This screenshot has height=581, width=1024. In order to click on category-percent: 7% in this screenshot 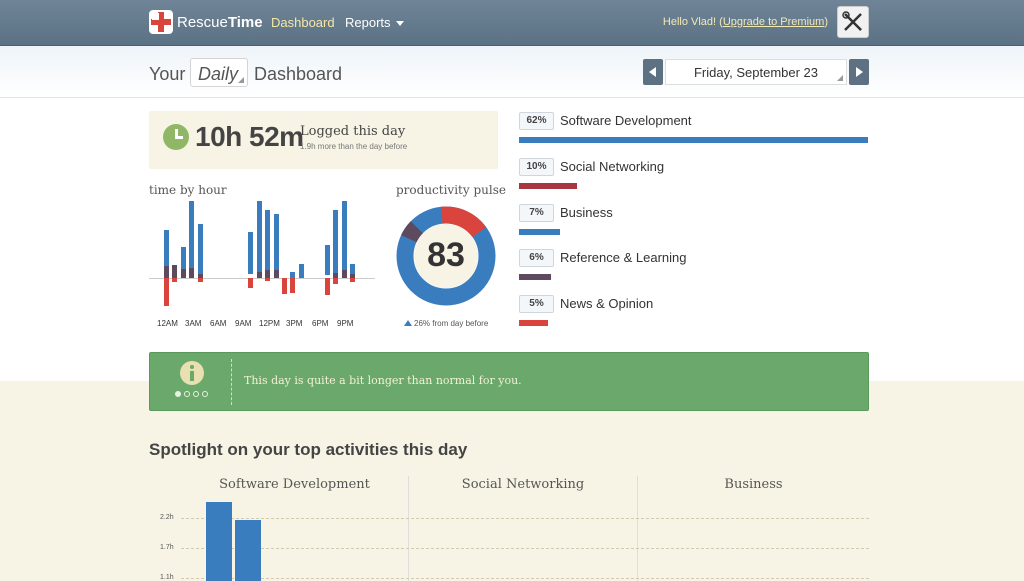, I will do `click(536, 213)`.